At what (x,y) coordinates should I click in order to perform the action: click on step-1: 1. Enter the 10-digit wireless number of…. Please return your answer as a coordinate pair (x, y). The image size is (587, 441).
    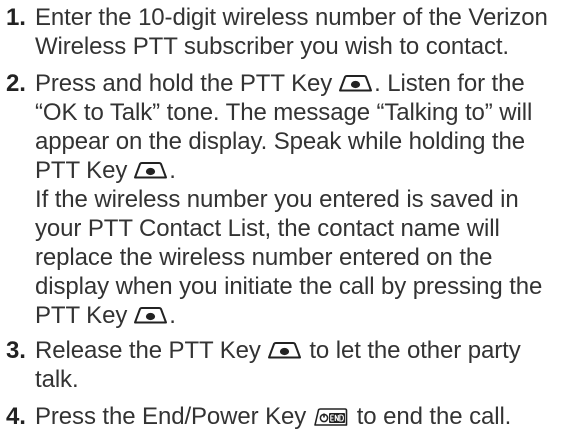
    Looking at the image, I should click on (296, 32).